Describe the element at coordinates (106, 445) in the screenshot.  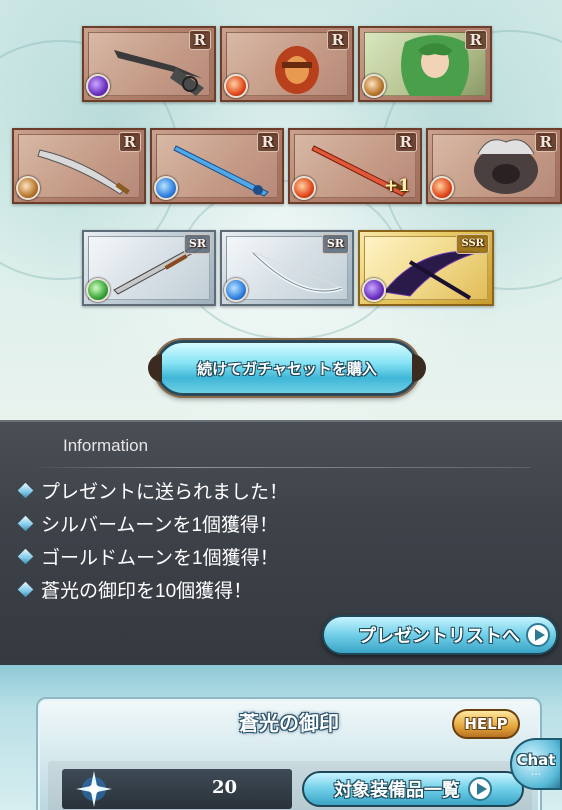
I see `information-title: Information` at that location.